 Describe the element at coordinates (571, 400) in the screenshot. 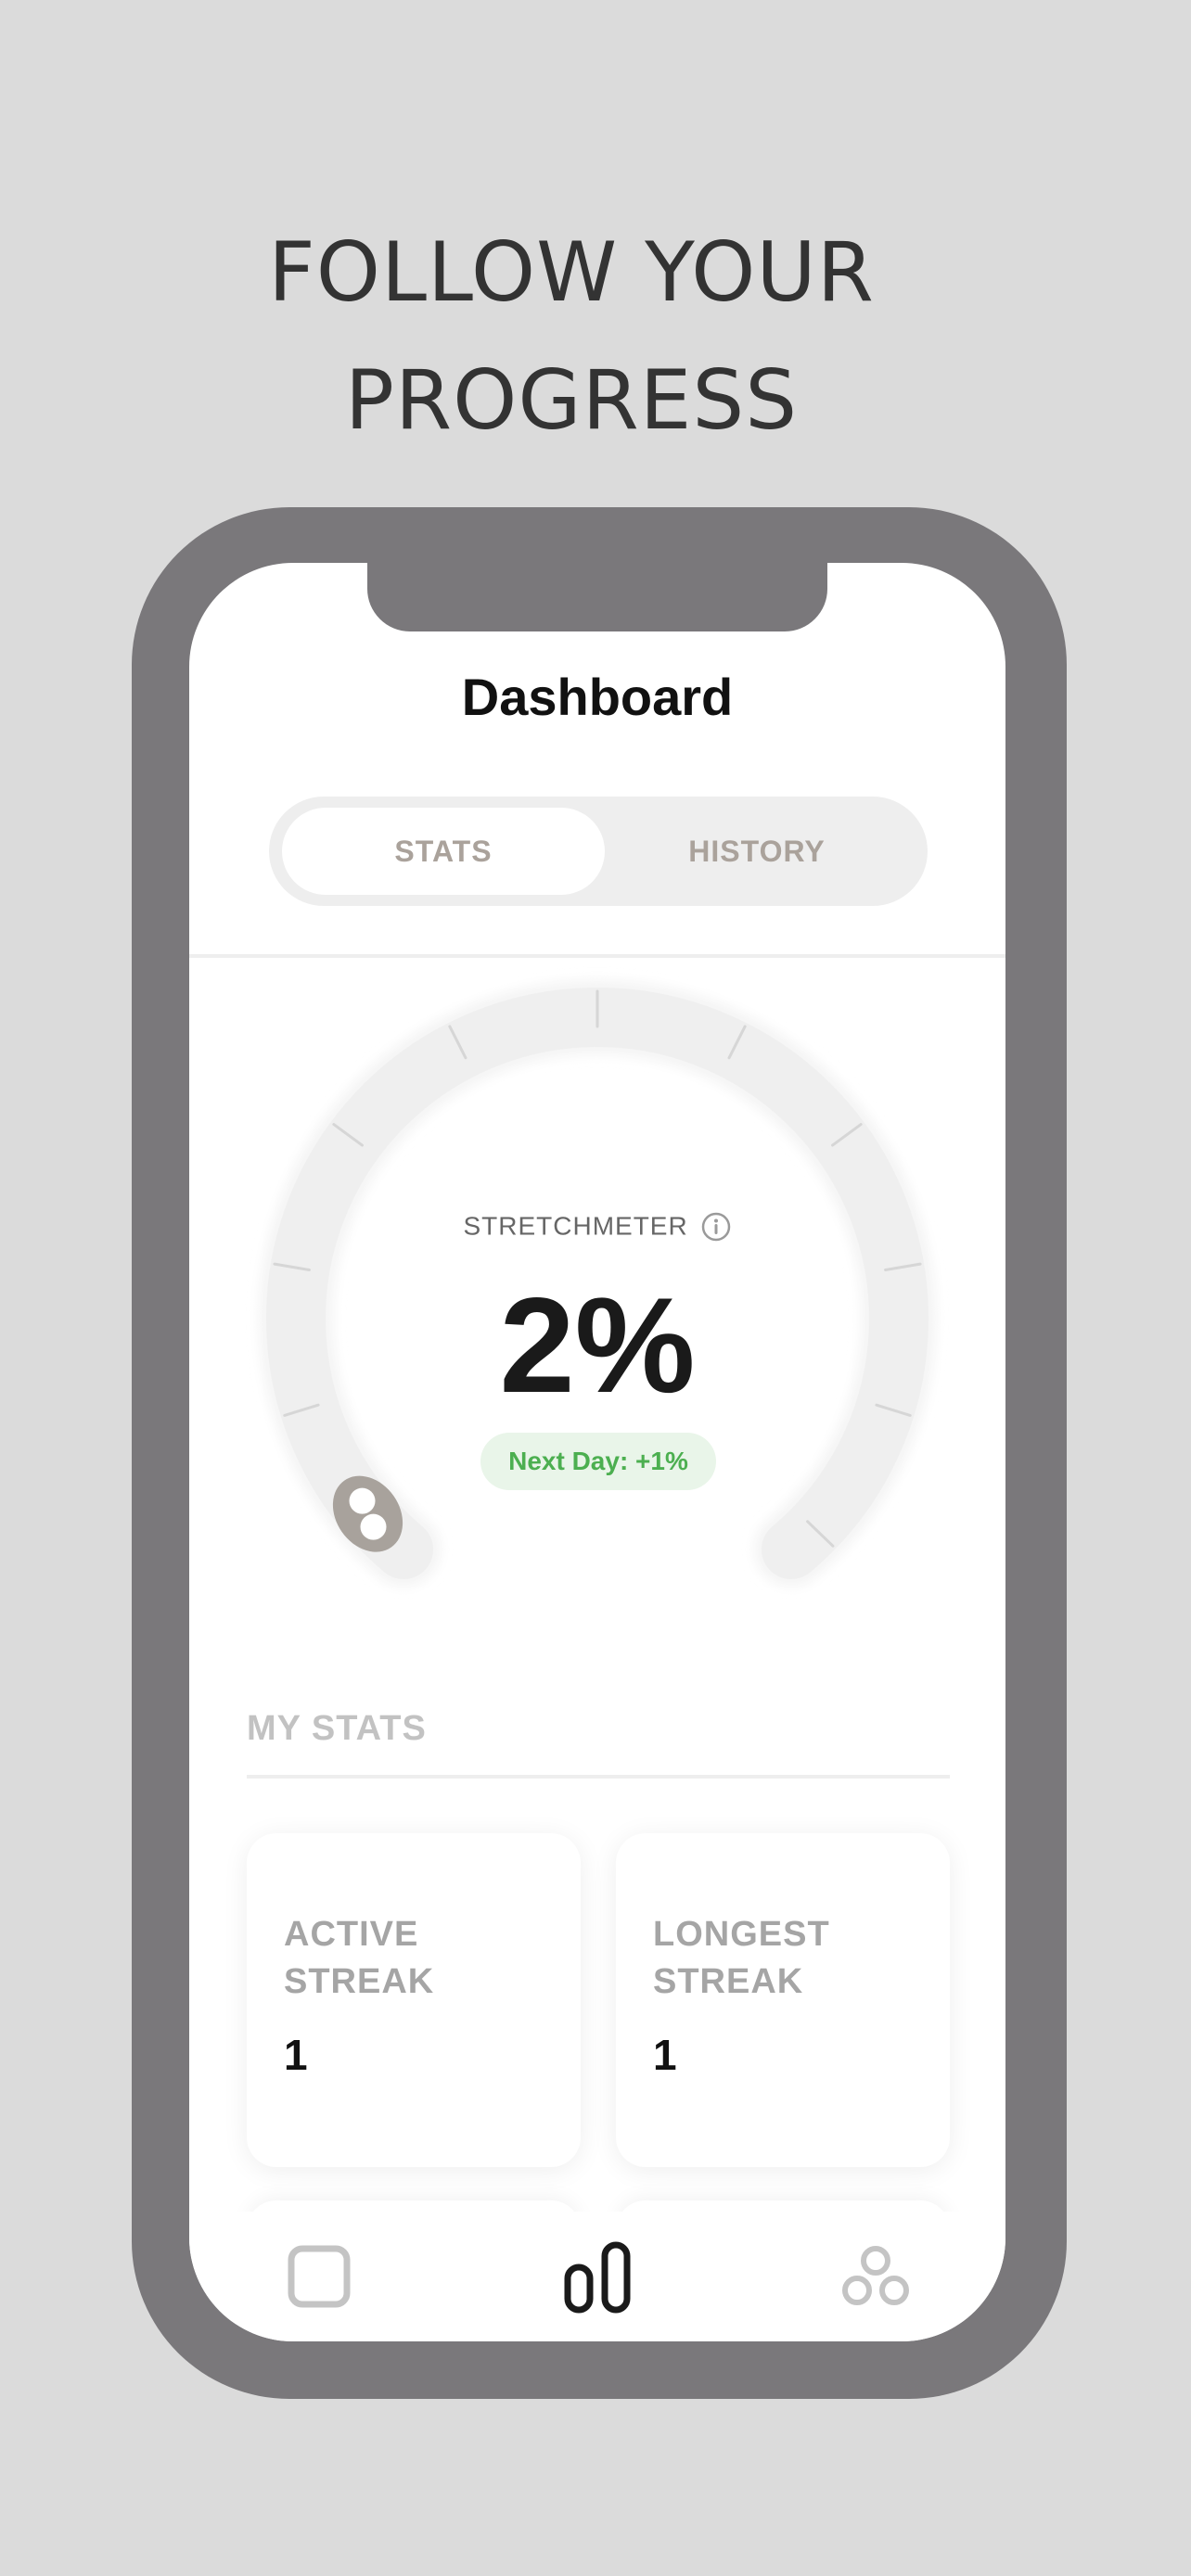

I see `promo-headline-line2: PROGRESS` at that location.